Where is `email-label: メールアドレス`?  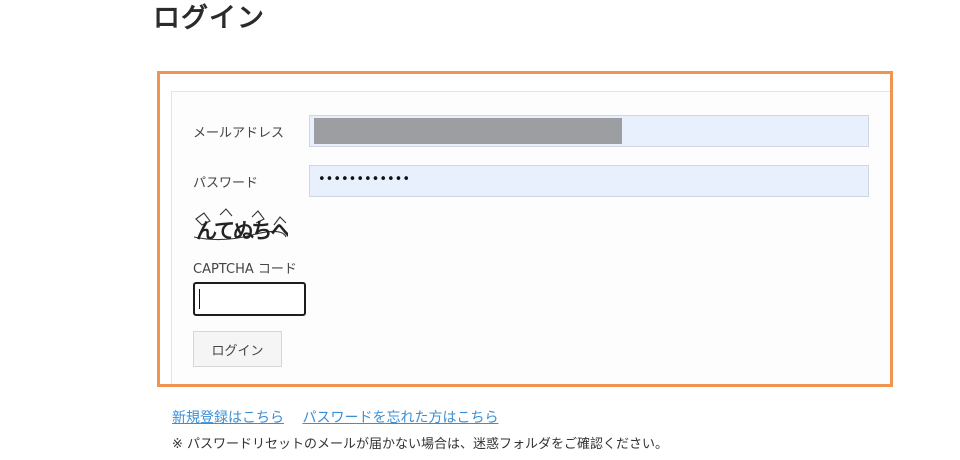
email-label: メールアドレス is located at coordinates (239, 133).